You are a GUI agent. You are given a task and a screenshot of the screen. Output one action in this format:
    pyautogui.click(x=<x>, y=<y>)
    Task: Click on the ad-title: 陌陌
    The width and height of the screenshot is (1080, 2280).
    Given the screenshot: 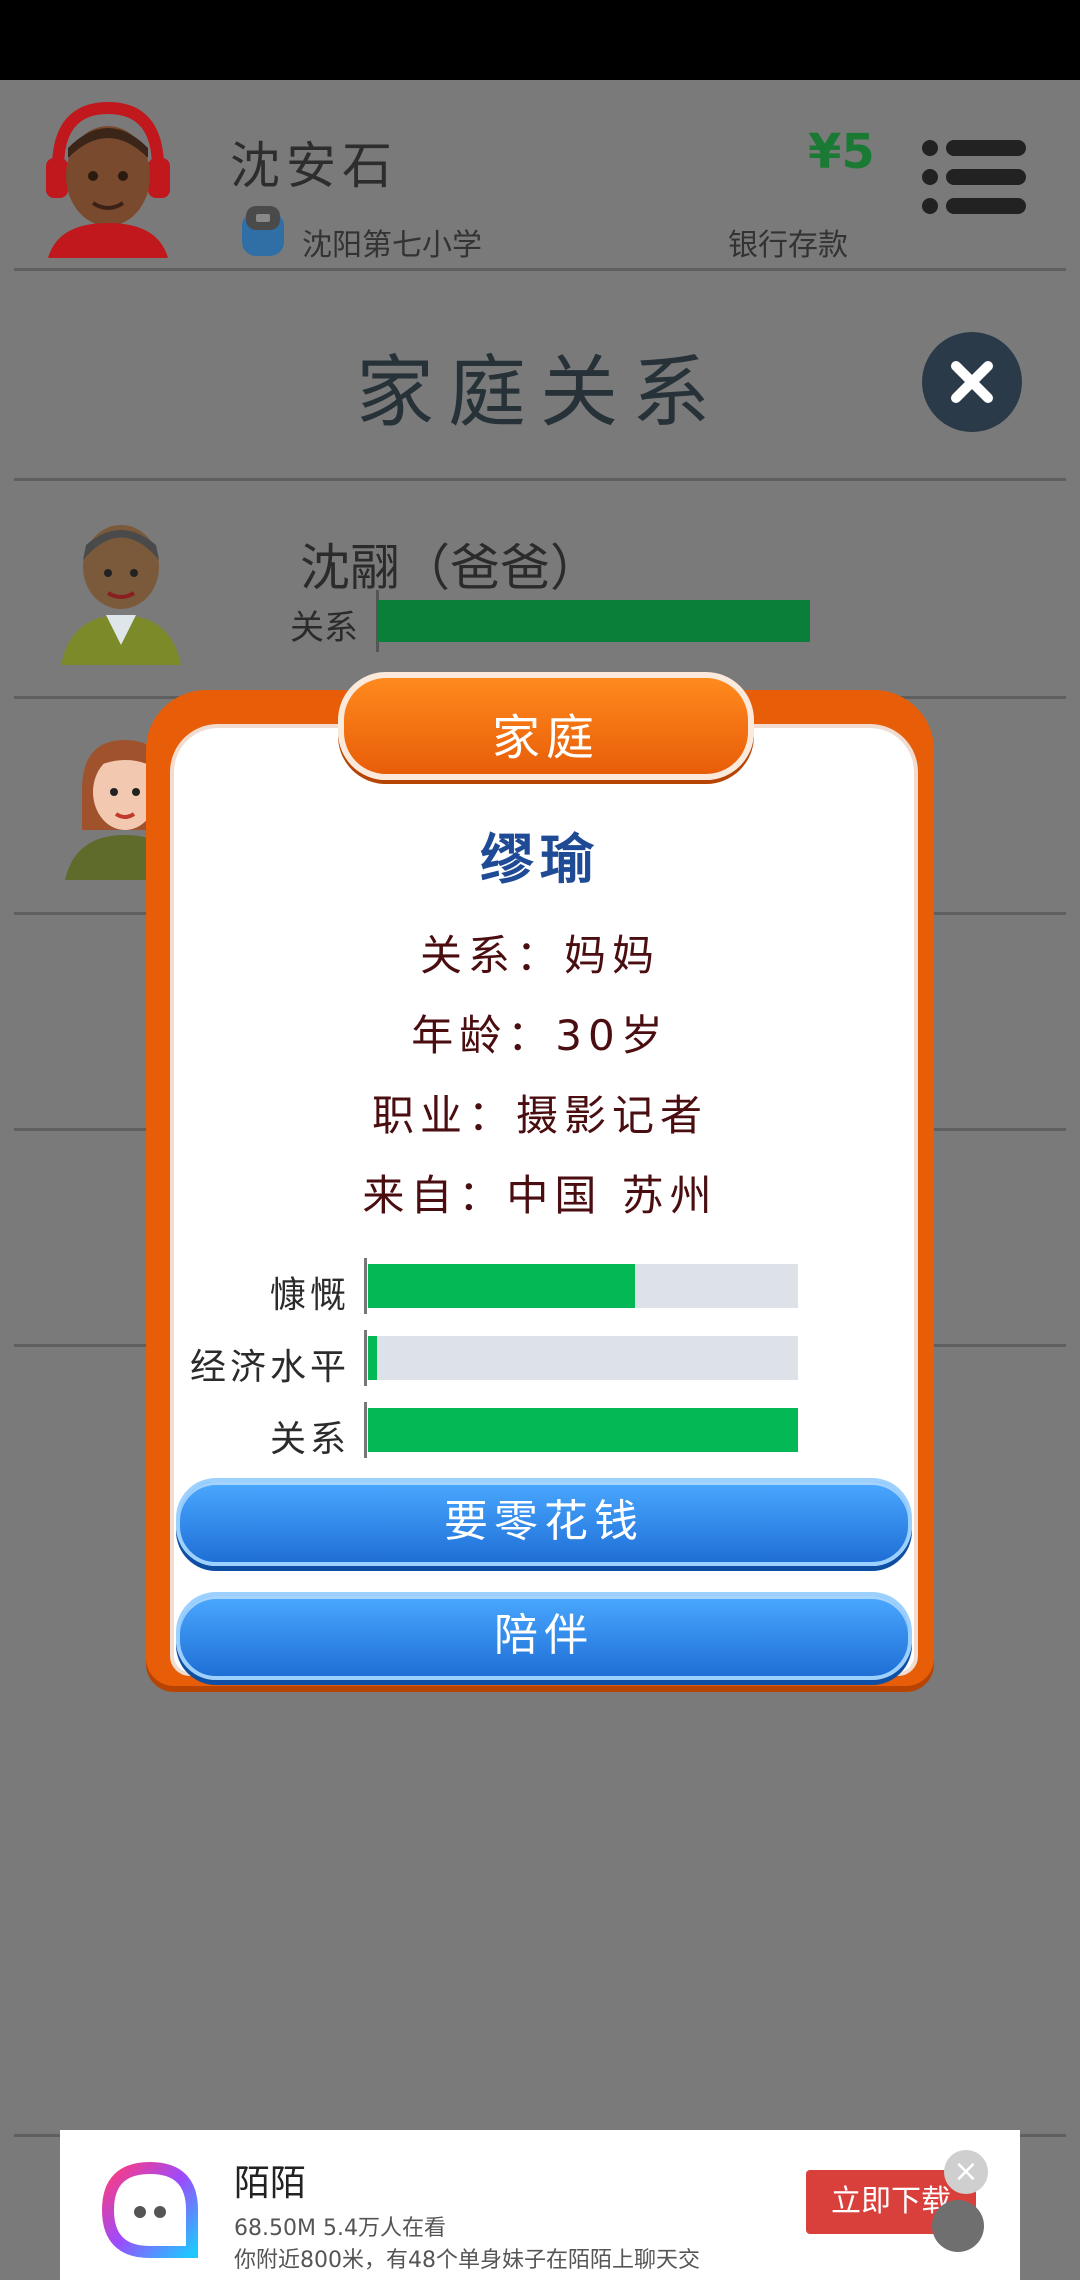 What is the action you would take?
    pyautogui.click(x=270, y=2183)
    